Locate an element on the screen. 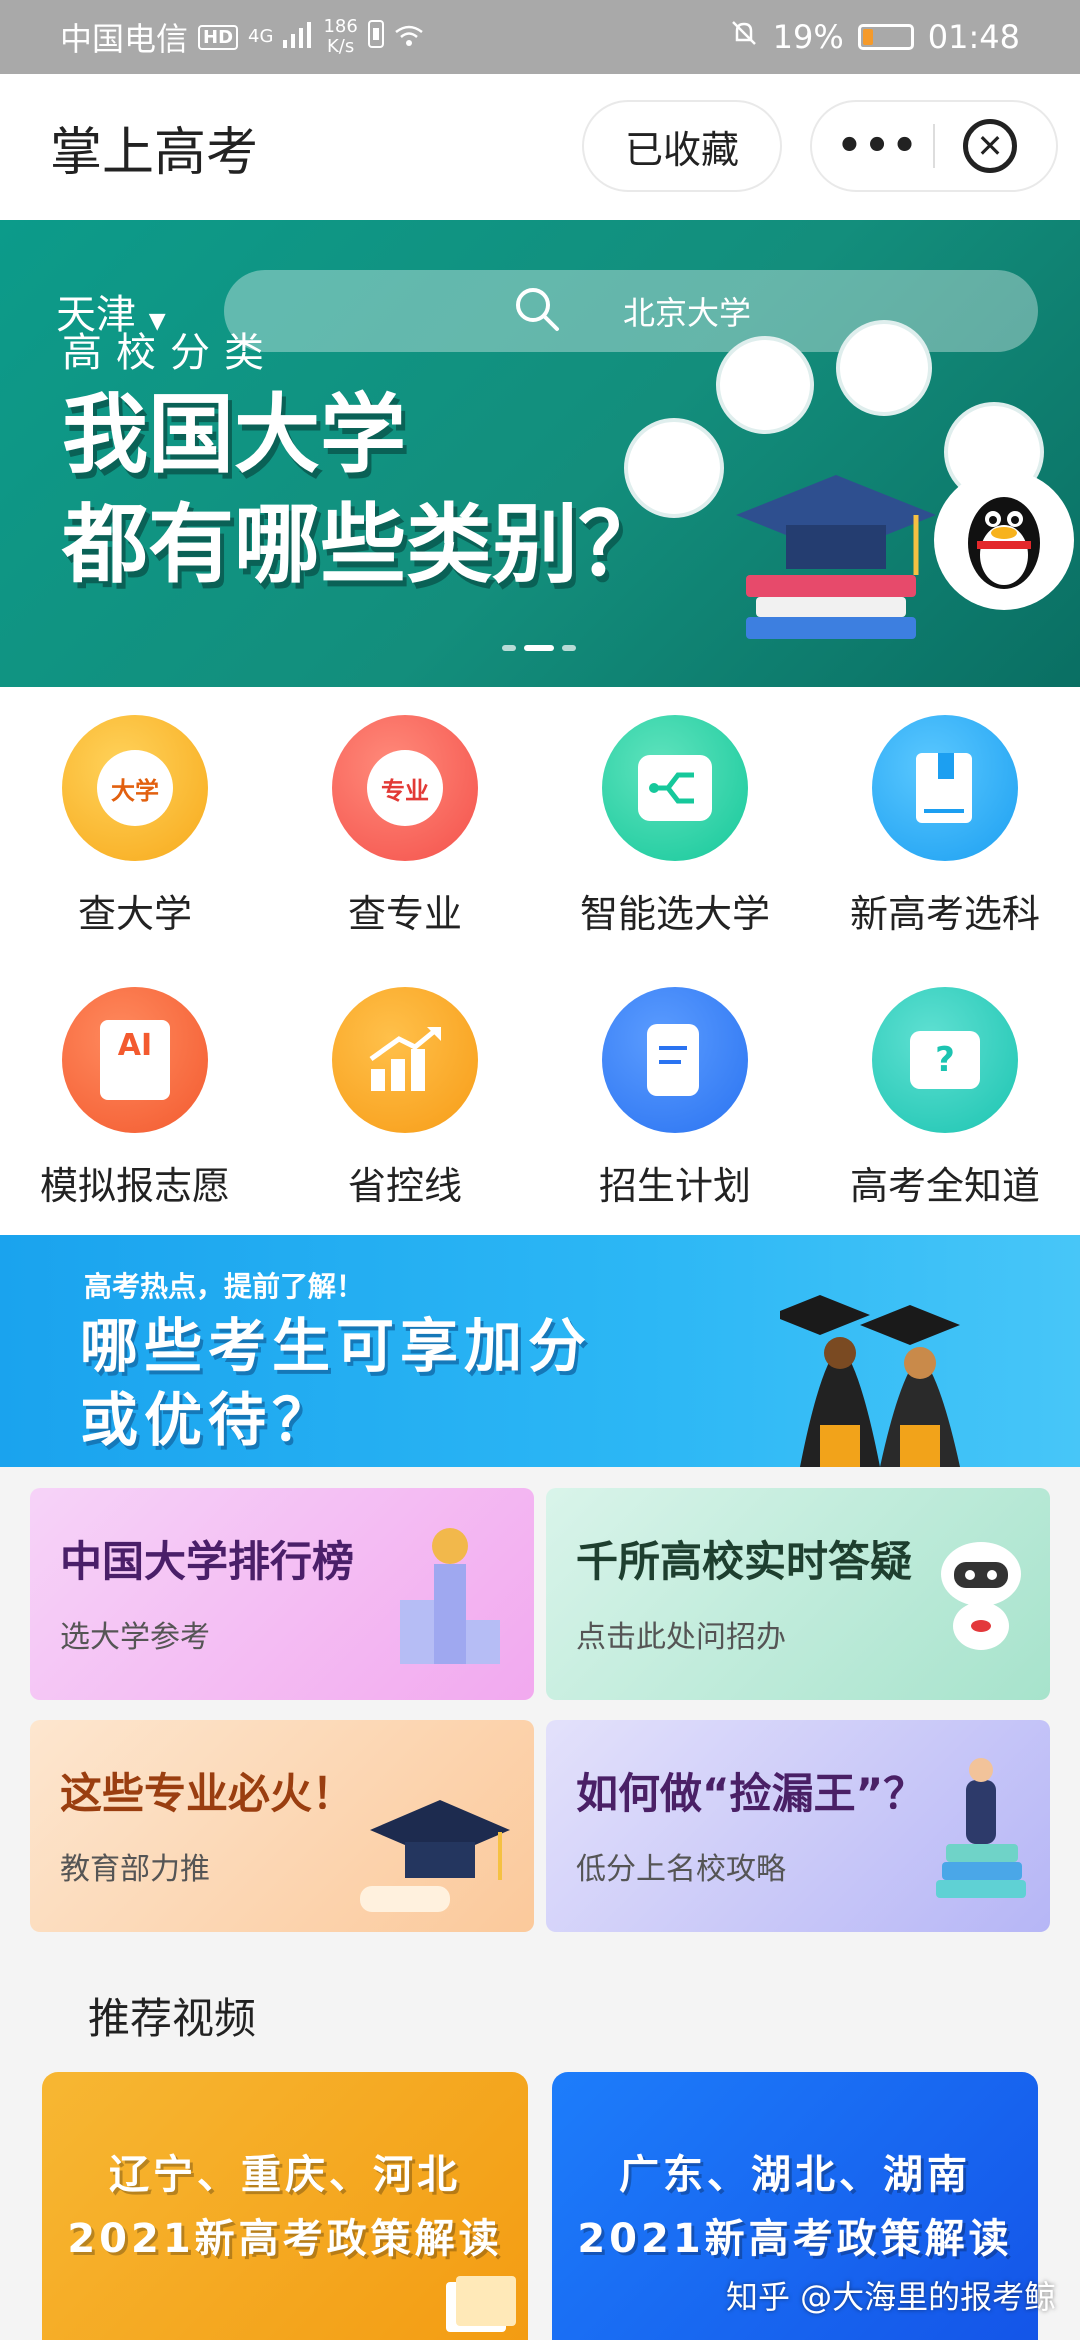 Image resolution: width=1080 pixels, height=2340 pixels. smart-select-icon is located at coordinates (675, 788).